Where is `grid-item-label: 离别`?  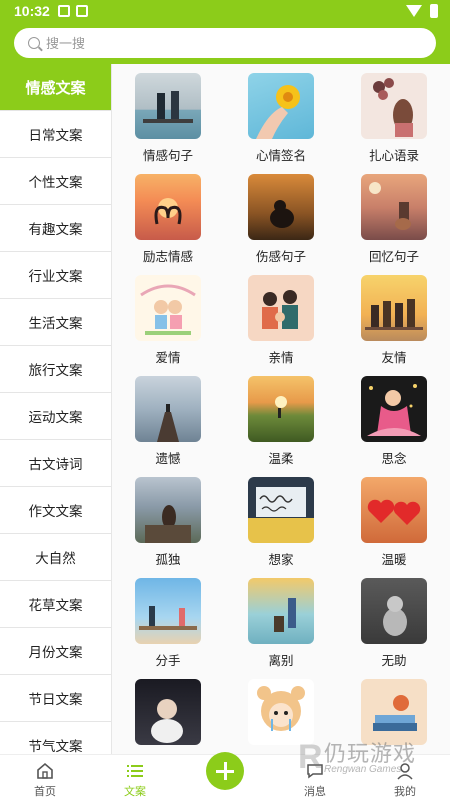
grid-item-label: 离别 is located at coordinates (281, 661).